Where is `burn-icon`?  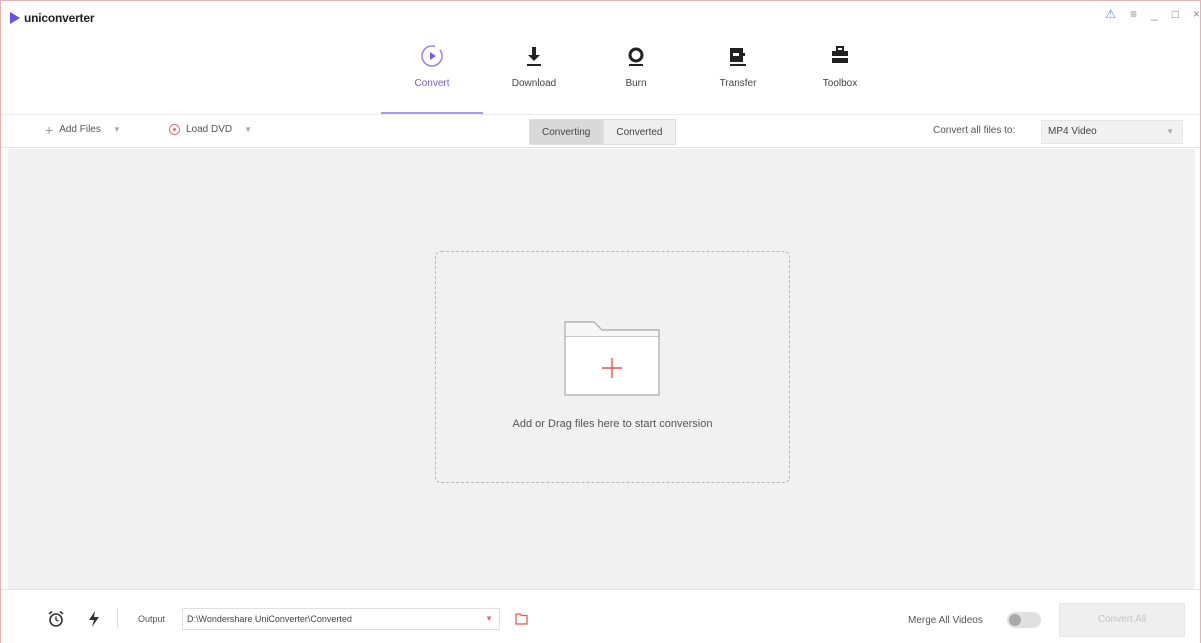 burn-icon is located at coordinates (636, 56).